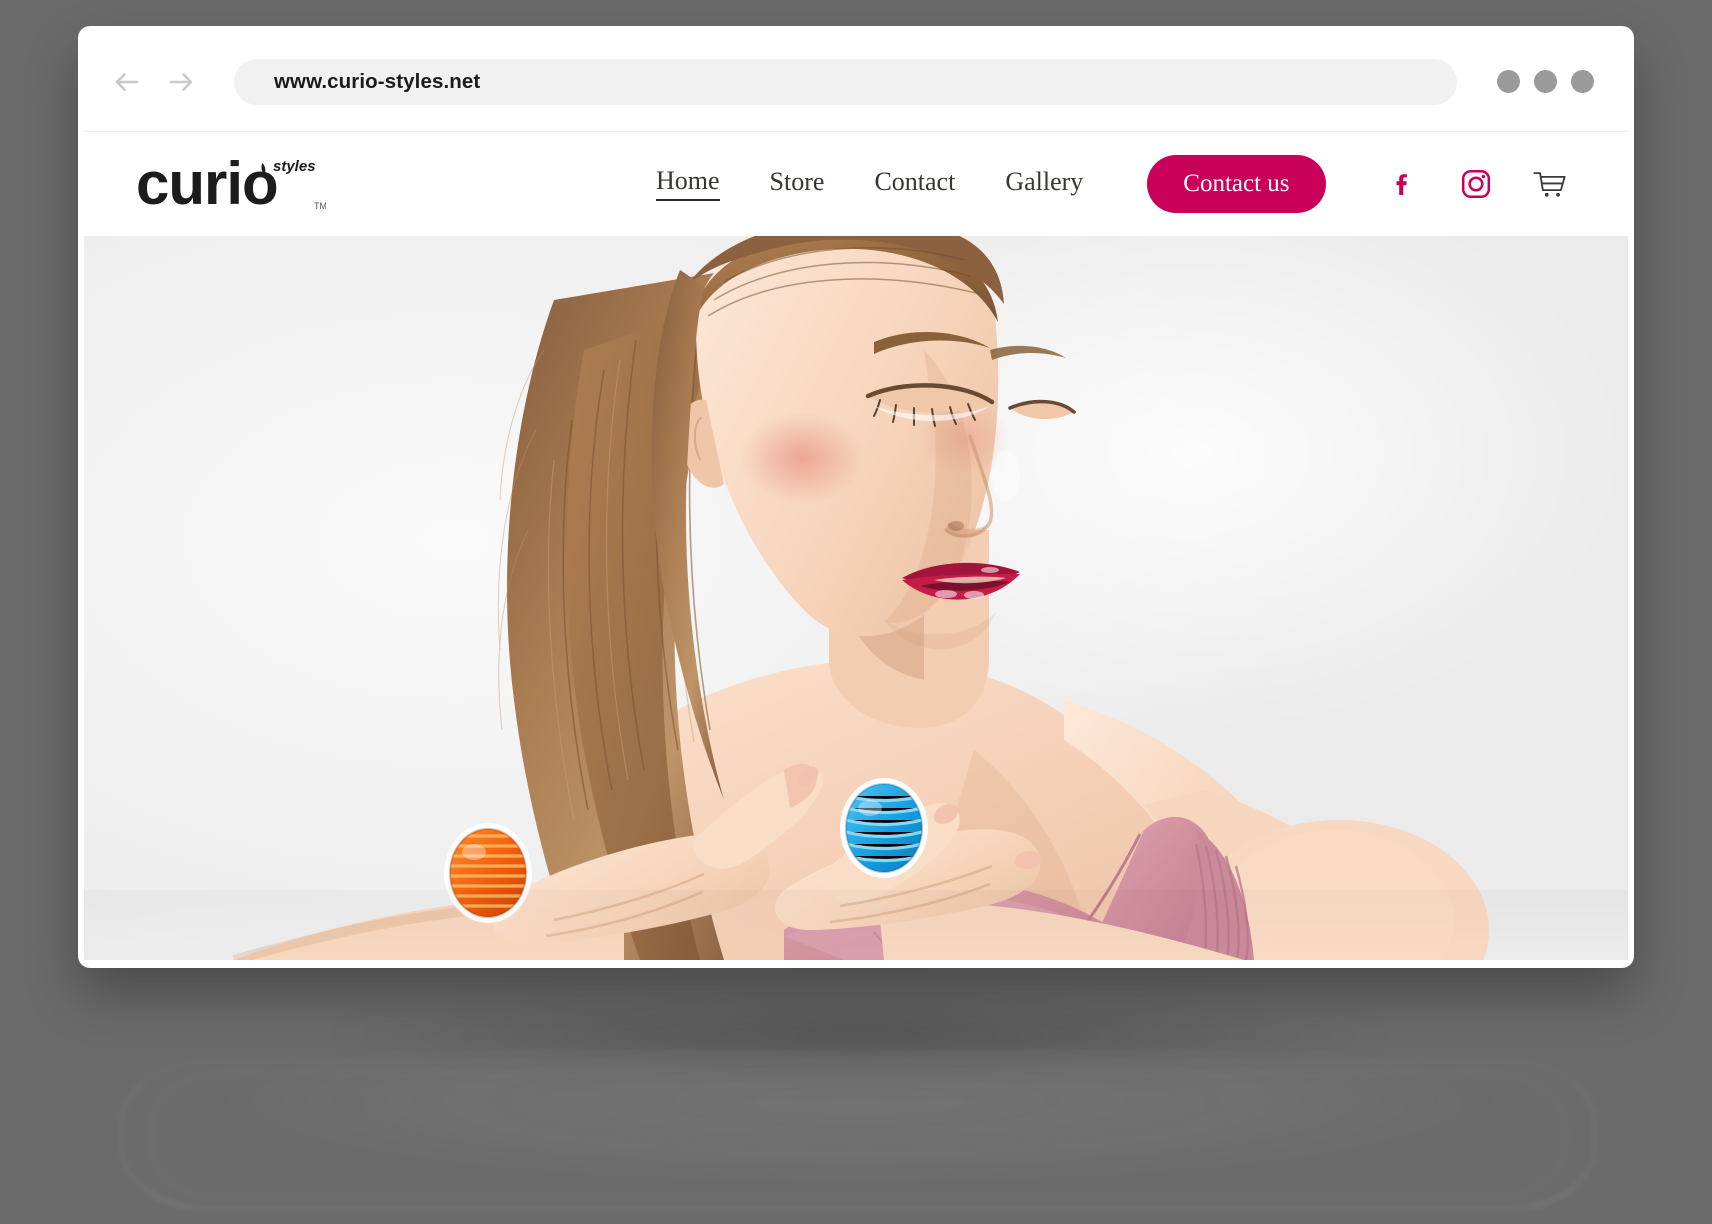  I want to click on nav-item-home: Home, so click(688, 184).